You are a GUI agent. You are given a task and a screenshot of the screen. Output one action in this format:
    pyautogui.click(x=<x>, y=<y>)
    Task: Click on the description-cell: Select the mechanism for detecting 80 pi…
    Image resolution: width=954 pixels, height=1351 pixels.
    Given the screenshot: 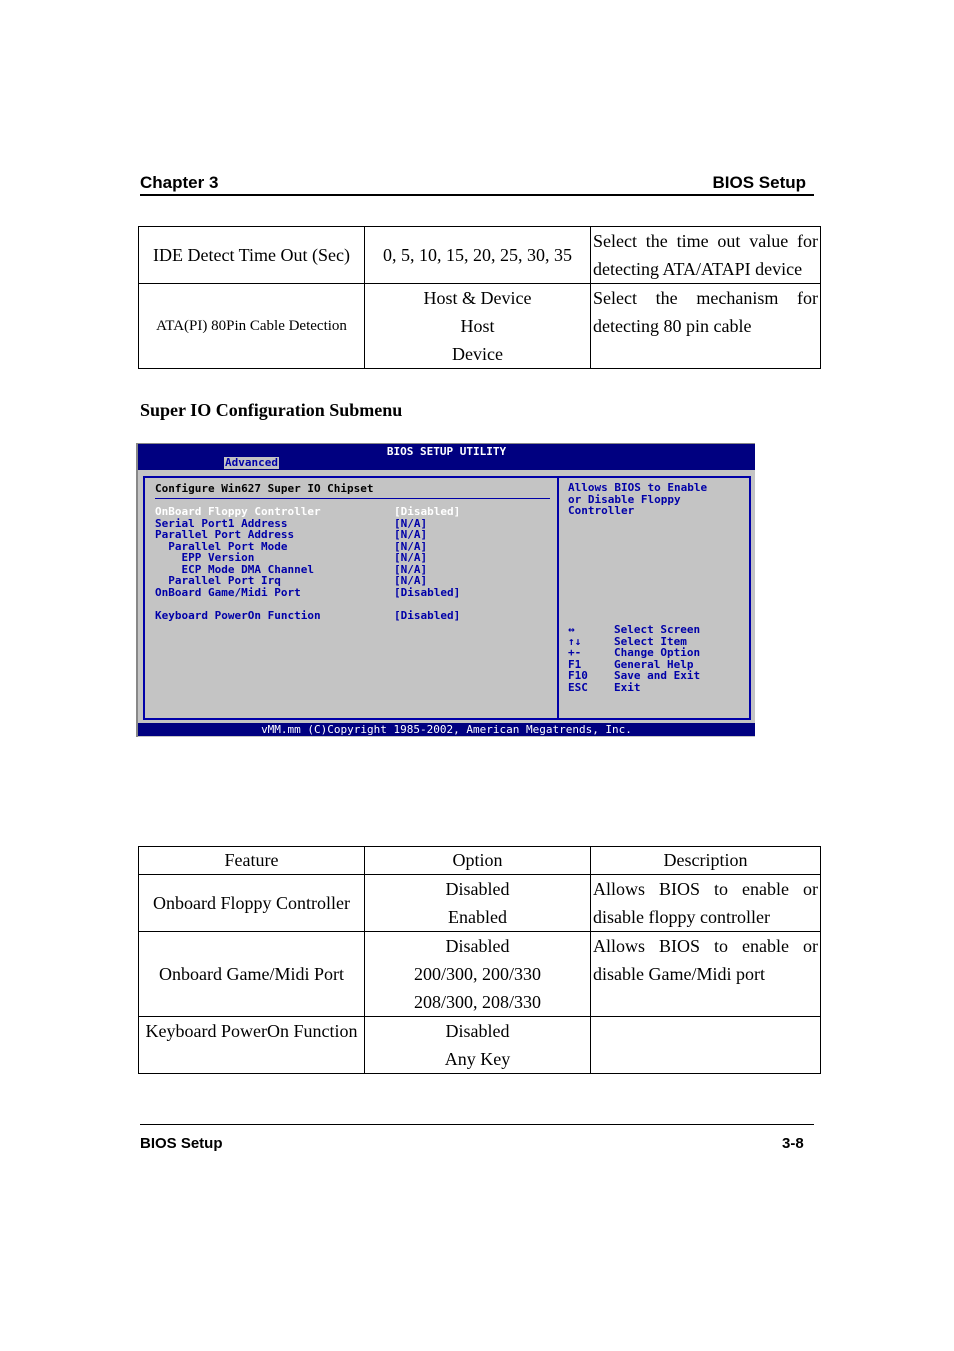 What is the action you would take?
    pyautogui.click(x=705, y=326)
    